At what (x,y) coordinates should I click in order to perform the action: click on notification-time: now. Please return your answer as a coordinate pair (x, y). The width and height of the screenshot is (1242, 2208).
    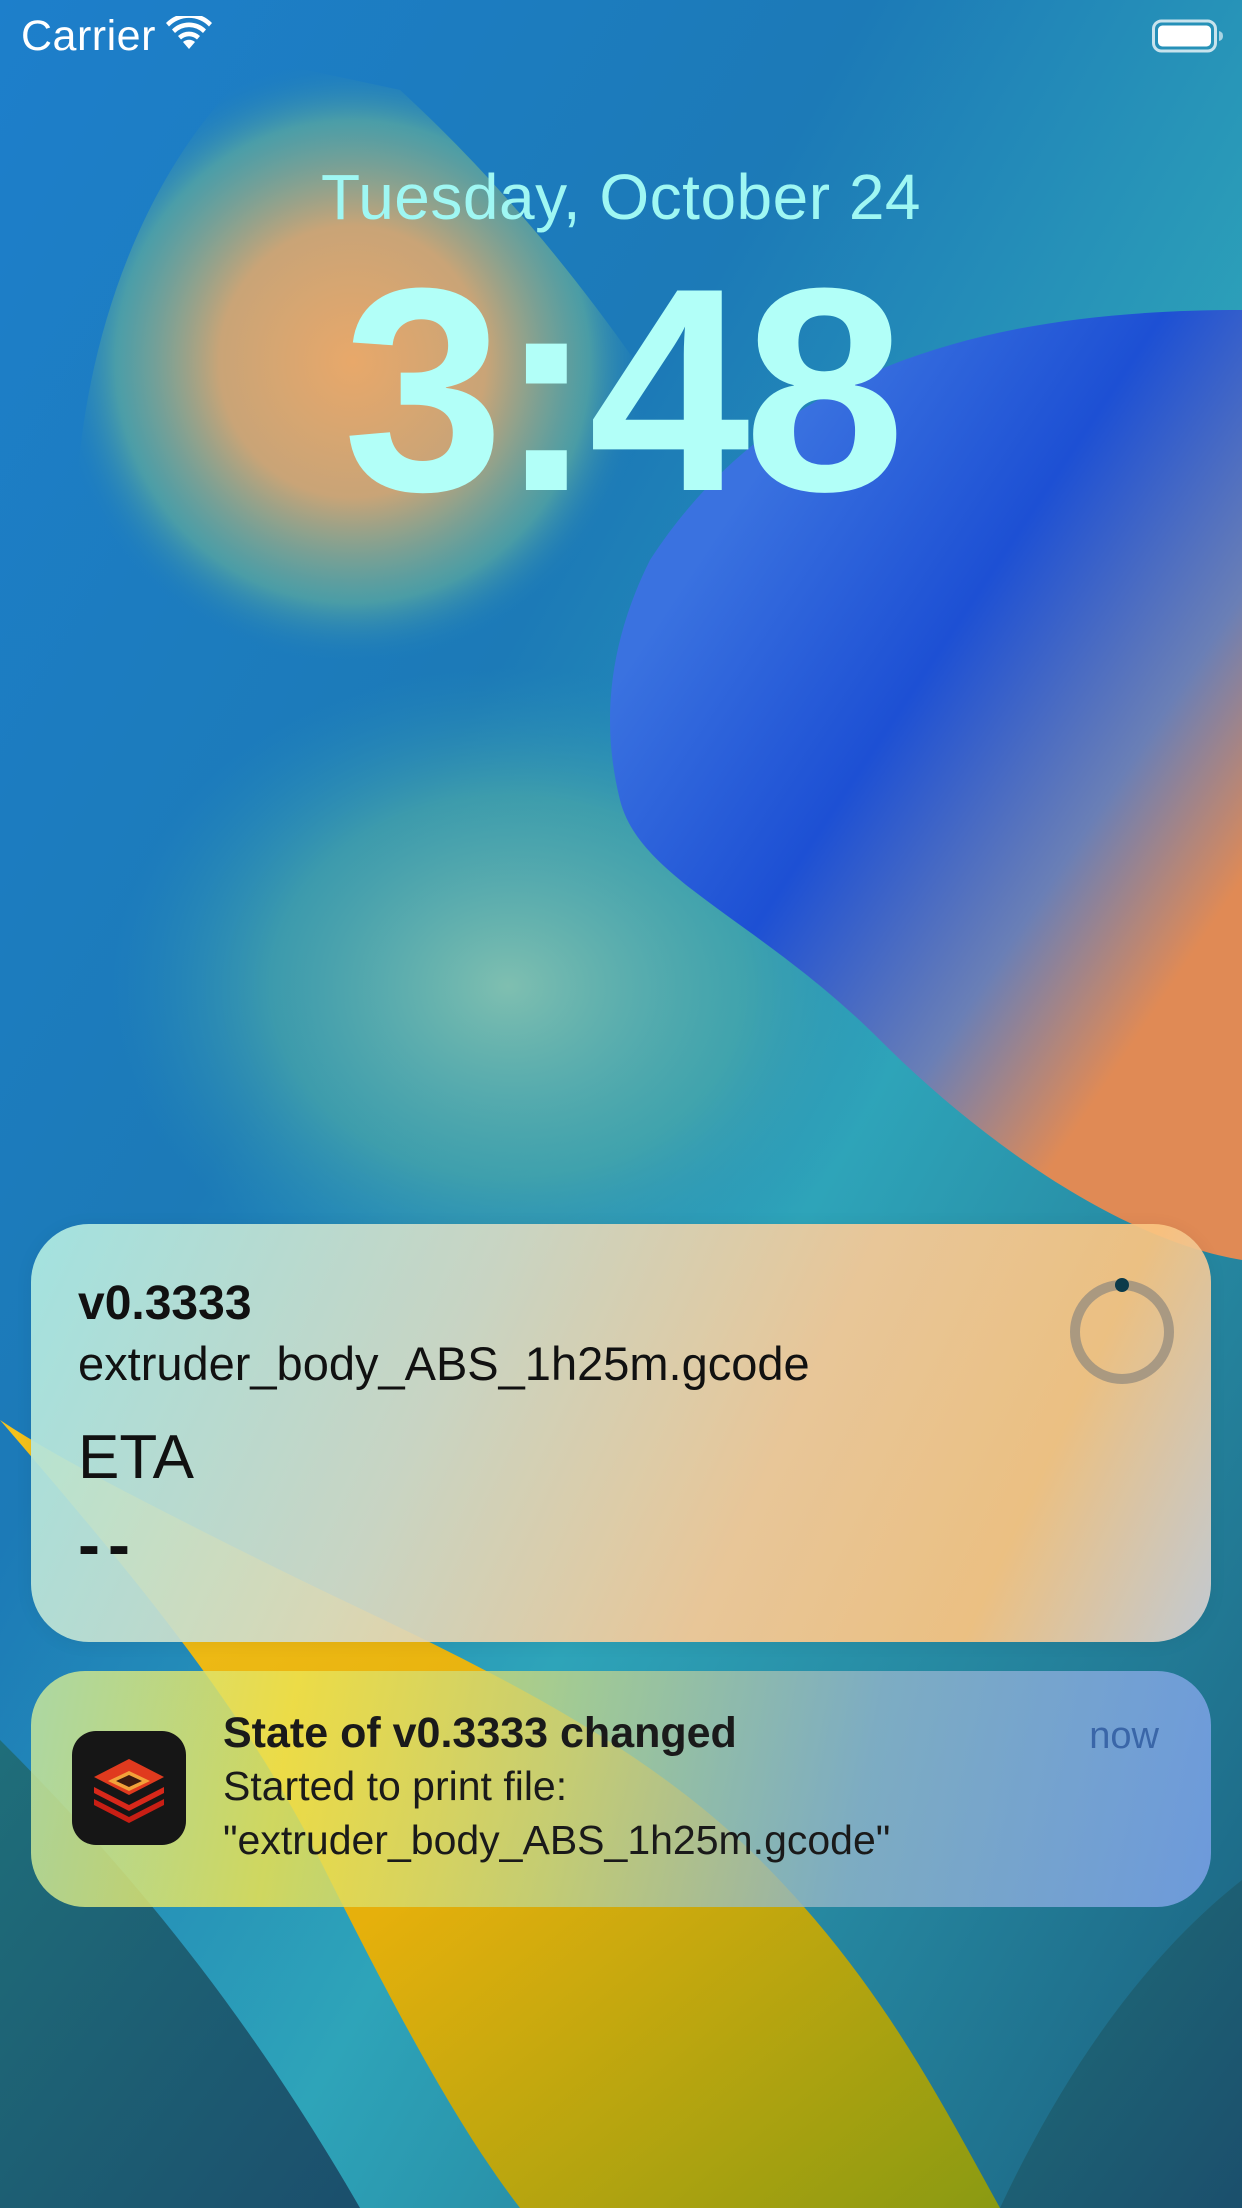
    Looking at the image, I should click on (1124, 1736).